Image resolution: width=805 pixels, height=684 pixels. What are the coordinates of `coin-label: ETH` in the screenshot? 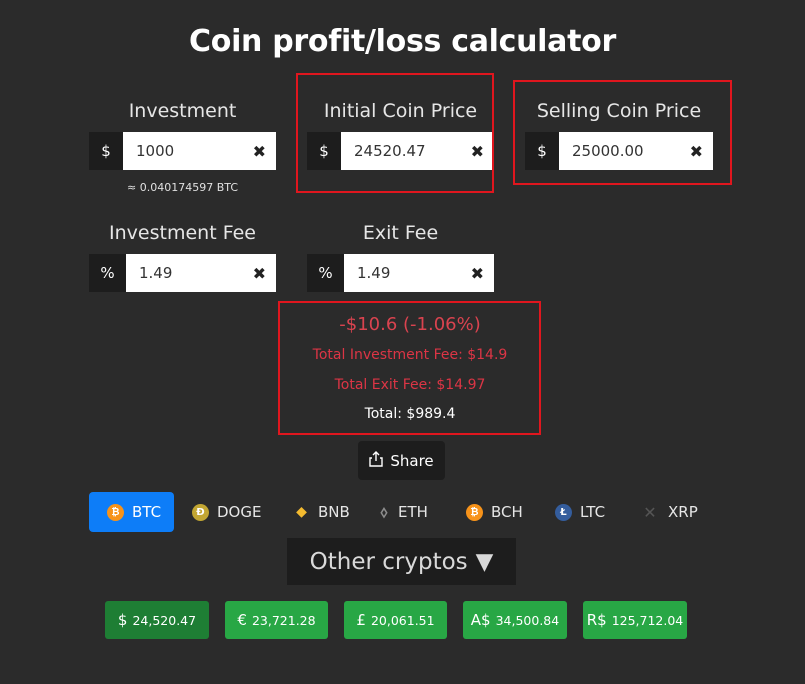 It's located at (413, 512).